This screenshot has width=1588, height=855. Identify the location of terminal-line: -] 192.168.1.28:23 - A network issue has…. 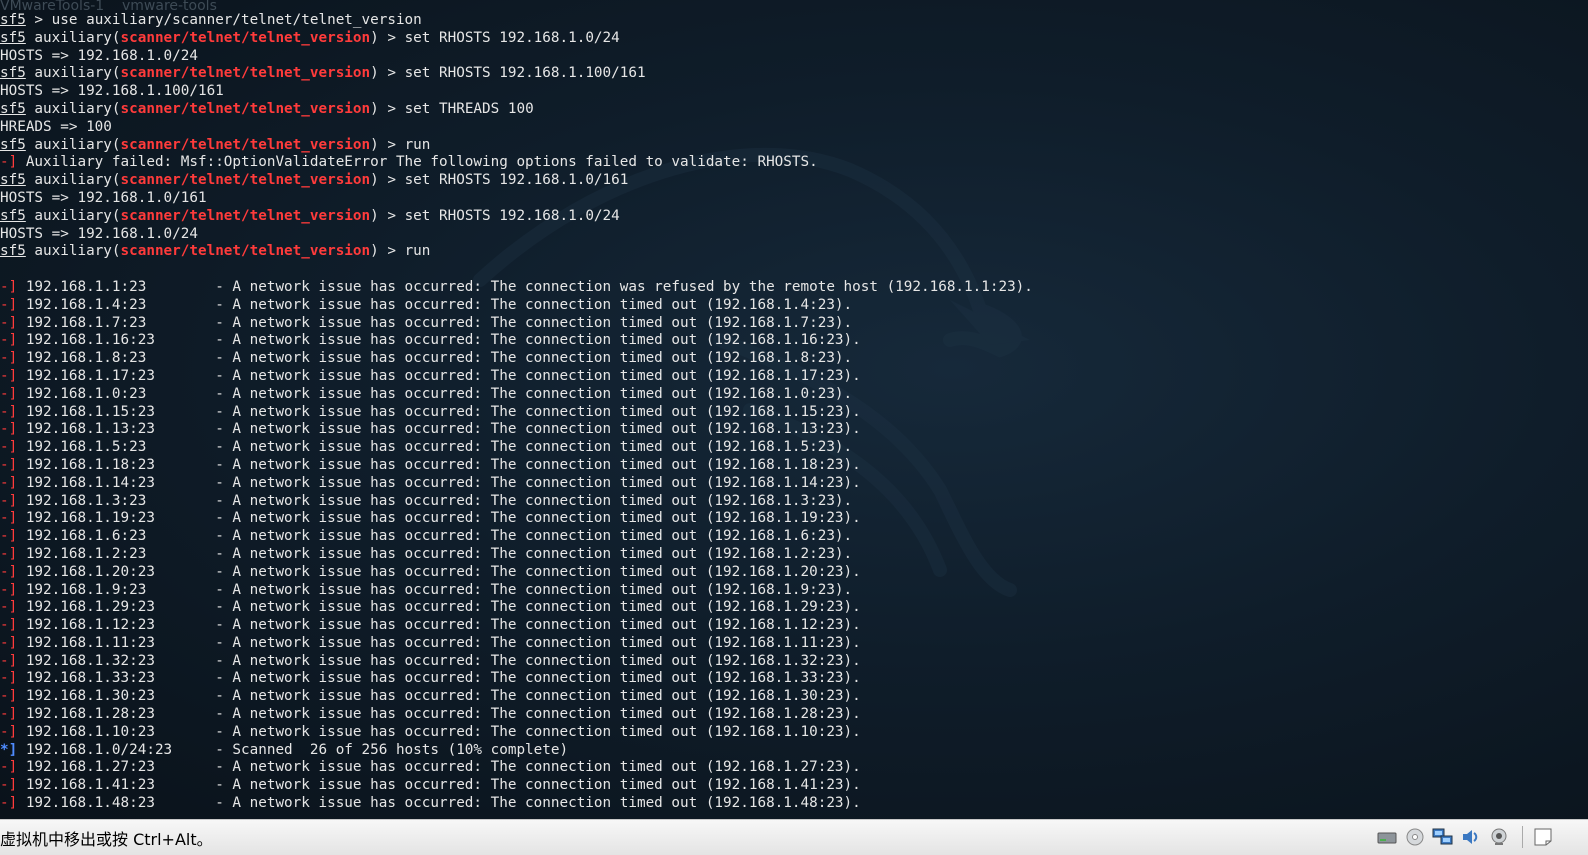
(516, 715).